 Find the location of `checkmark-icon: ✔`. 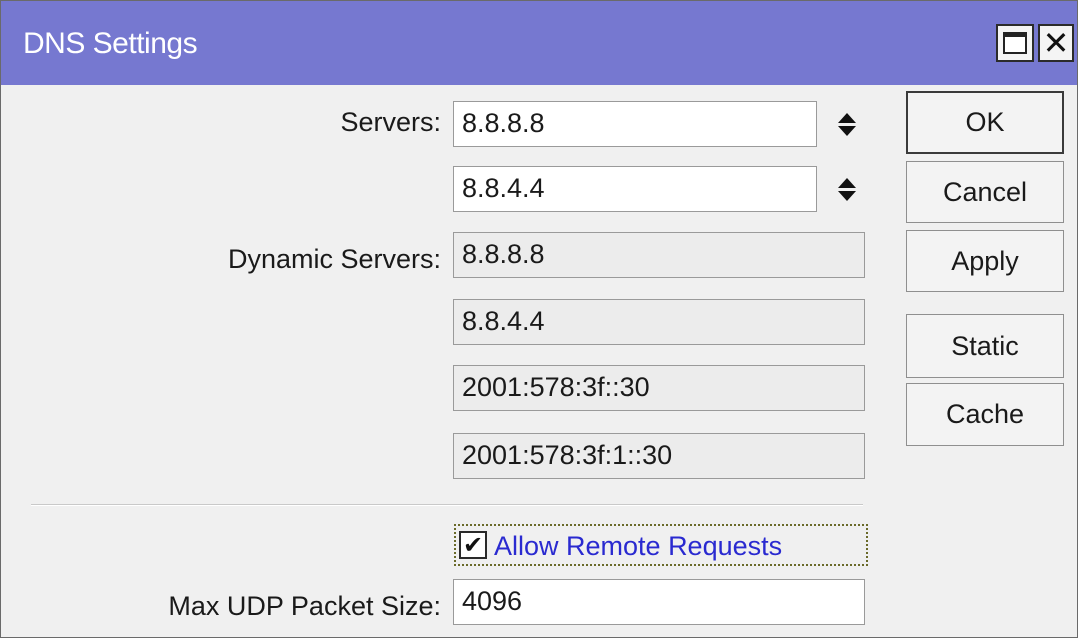

checkmark-icon: ✔ is located at coordinates (473, 545).